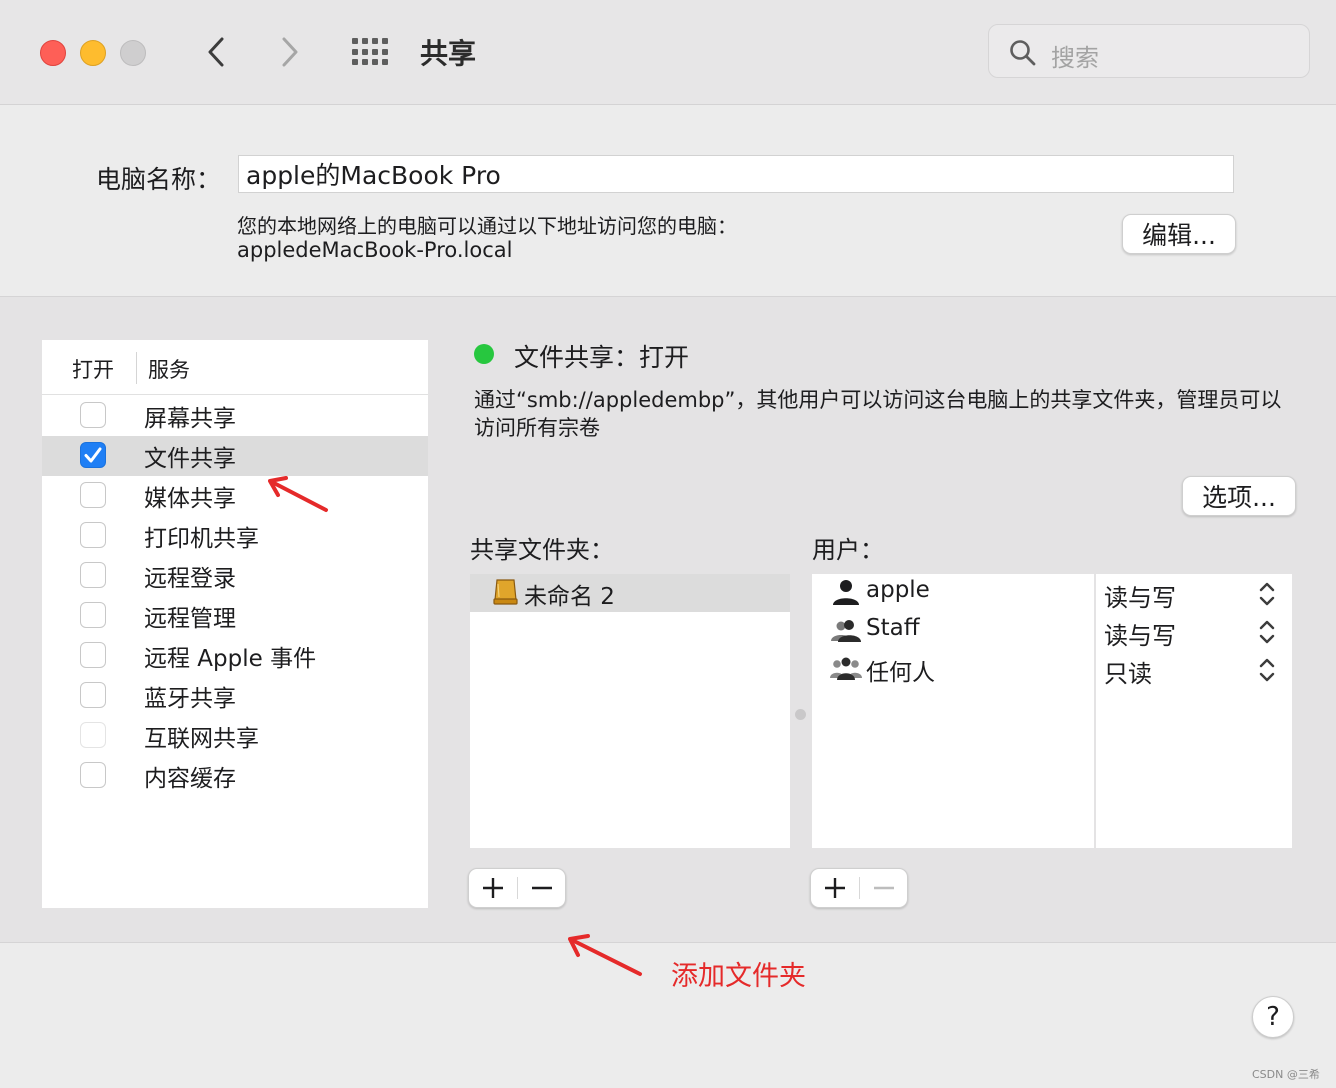 This screenshot has width=1336, height=1088. What do you see at coordinates (136, 368) in the screenshot?
I see `column-divider` at bounding box center [136, 368].